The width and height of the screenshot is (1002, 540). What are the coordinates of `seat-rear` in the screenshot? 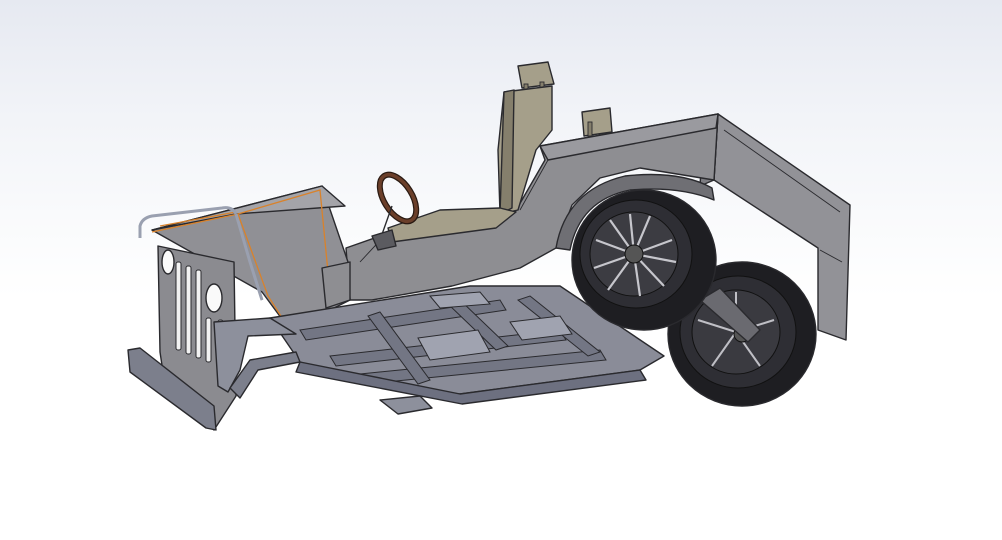 It's located at (597, 122).